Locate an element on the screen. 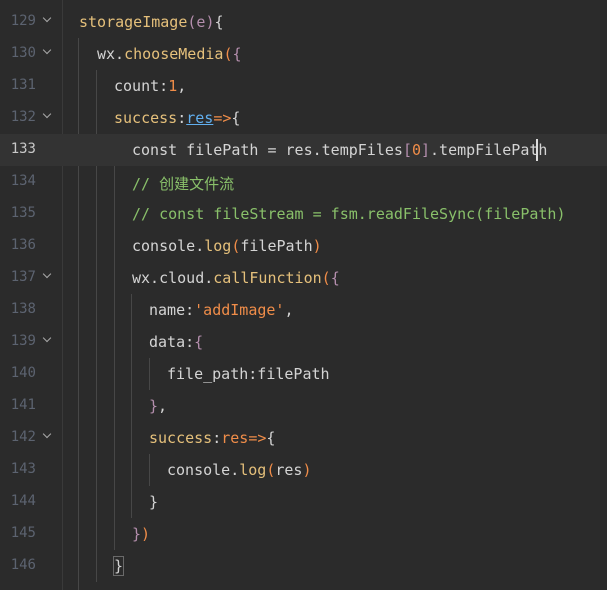 Image resolution: width=607 pixels, height=590 pixels. line-number: 134 is located at coordinates (23, 181).